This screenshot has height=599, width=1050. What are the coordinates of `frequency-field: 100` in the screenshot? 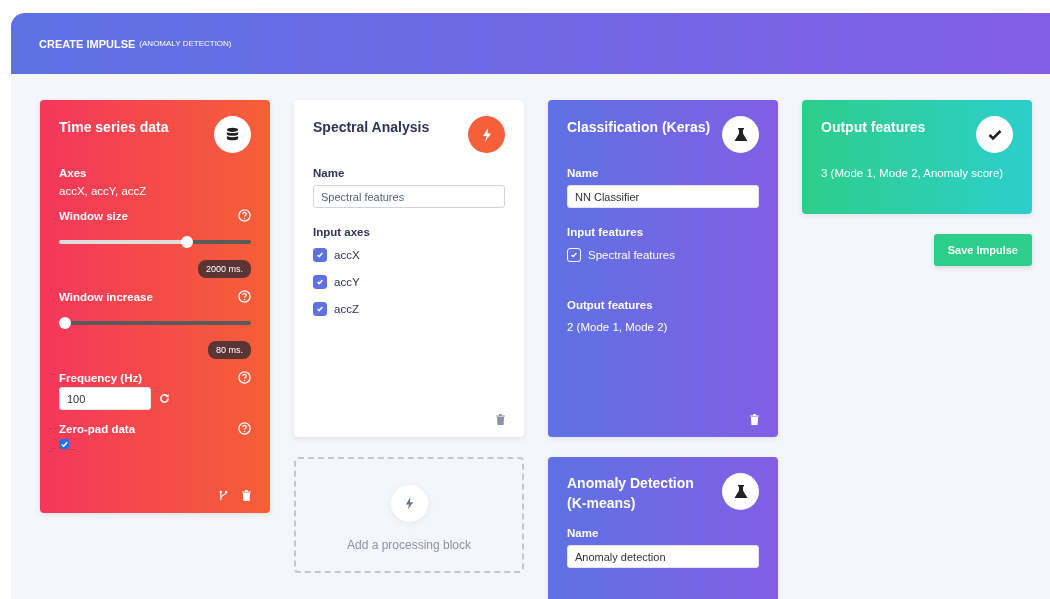 It's located at (105, 398).